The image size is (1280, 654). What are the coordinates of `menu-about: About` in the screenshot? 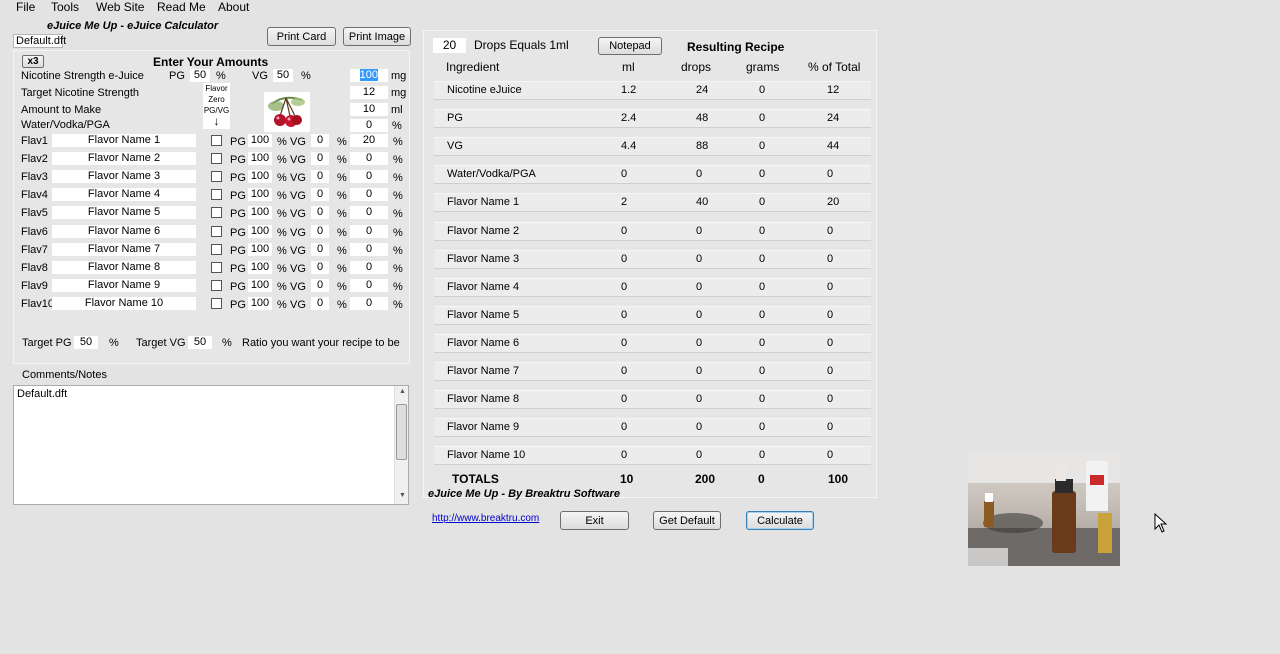 It's located at (233, 7).